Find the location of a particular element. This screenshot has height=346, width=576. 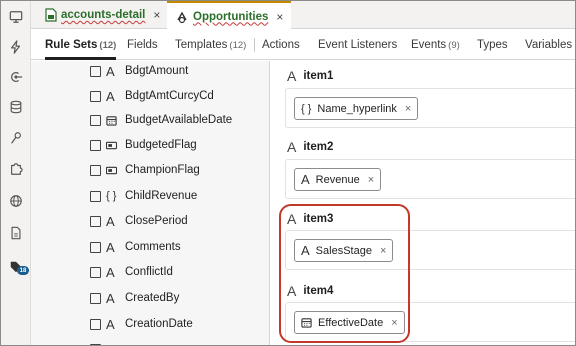

field-row: A ConflictId is located at coordinates (131, 272).